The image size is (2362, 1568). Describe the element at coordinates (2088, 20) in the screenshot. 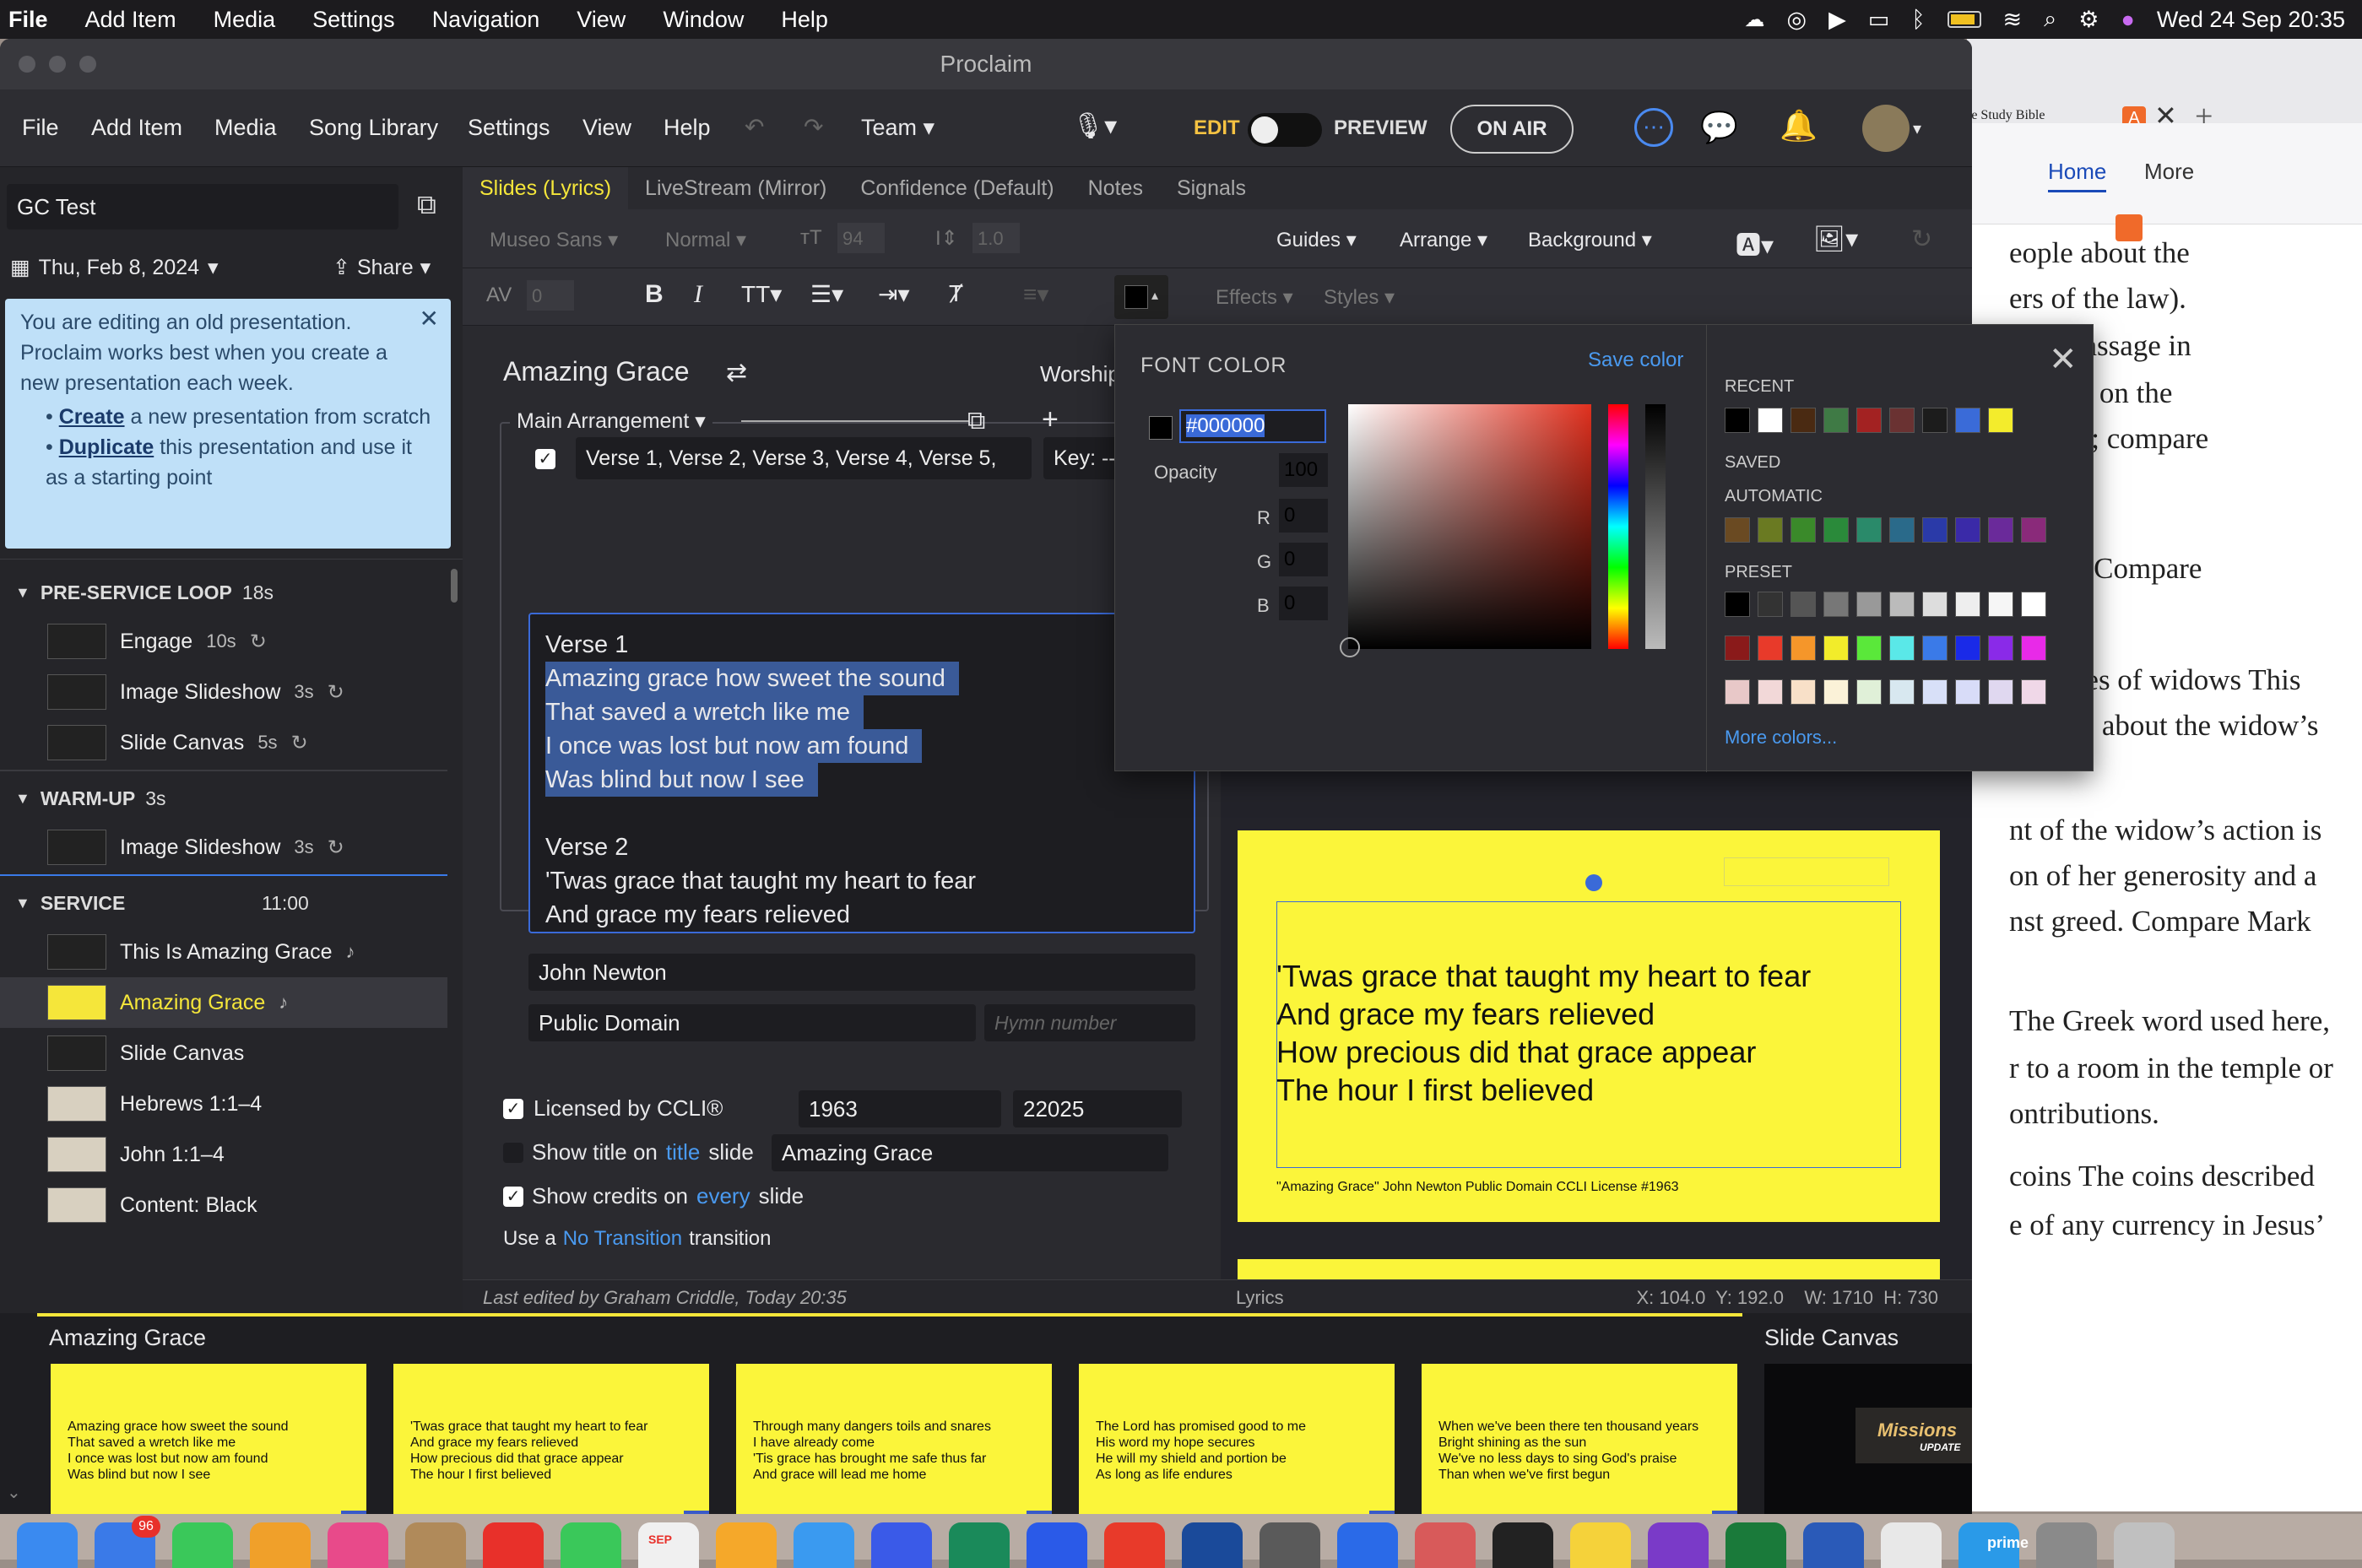

I see `control-center-icon: ⚙` at that location.